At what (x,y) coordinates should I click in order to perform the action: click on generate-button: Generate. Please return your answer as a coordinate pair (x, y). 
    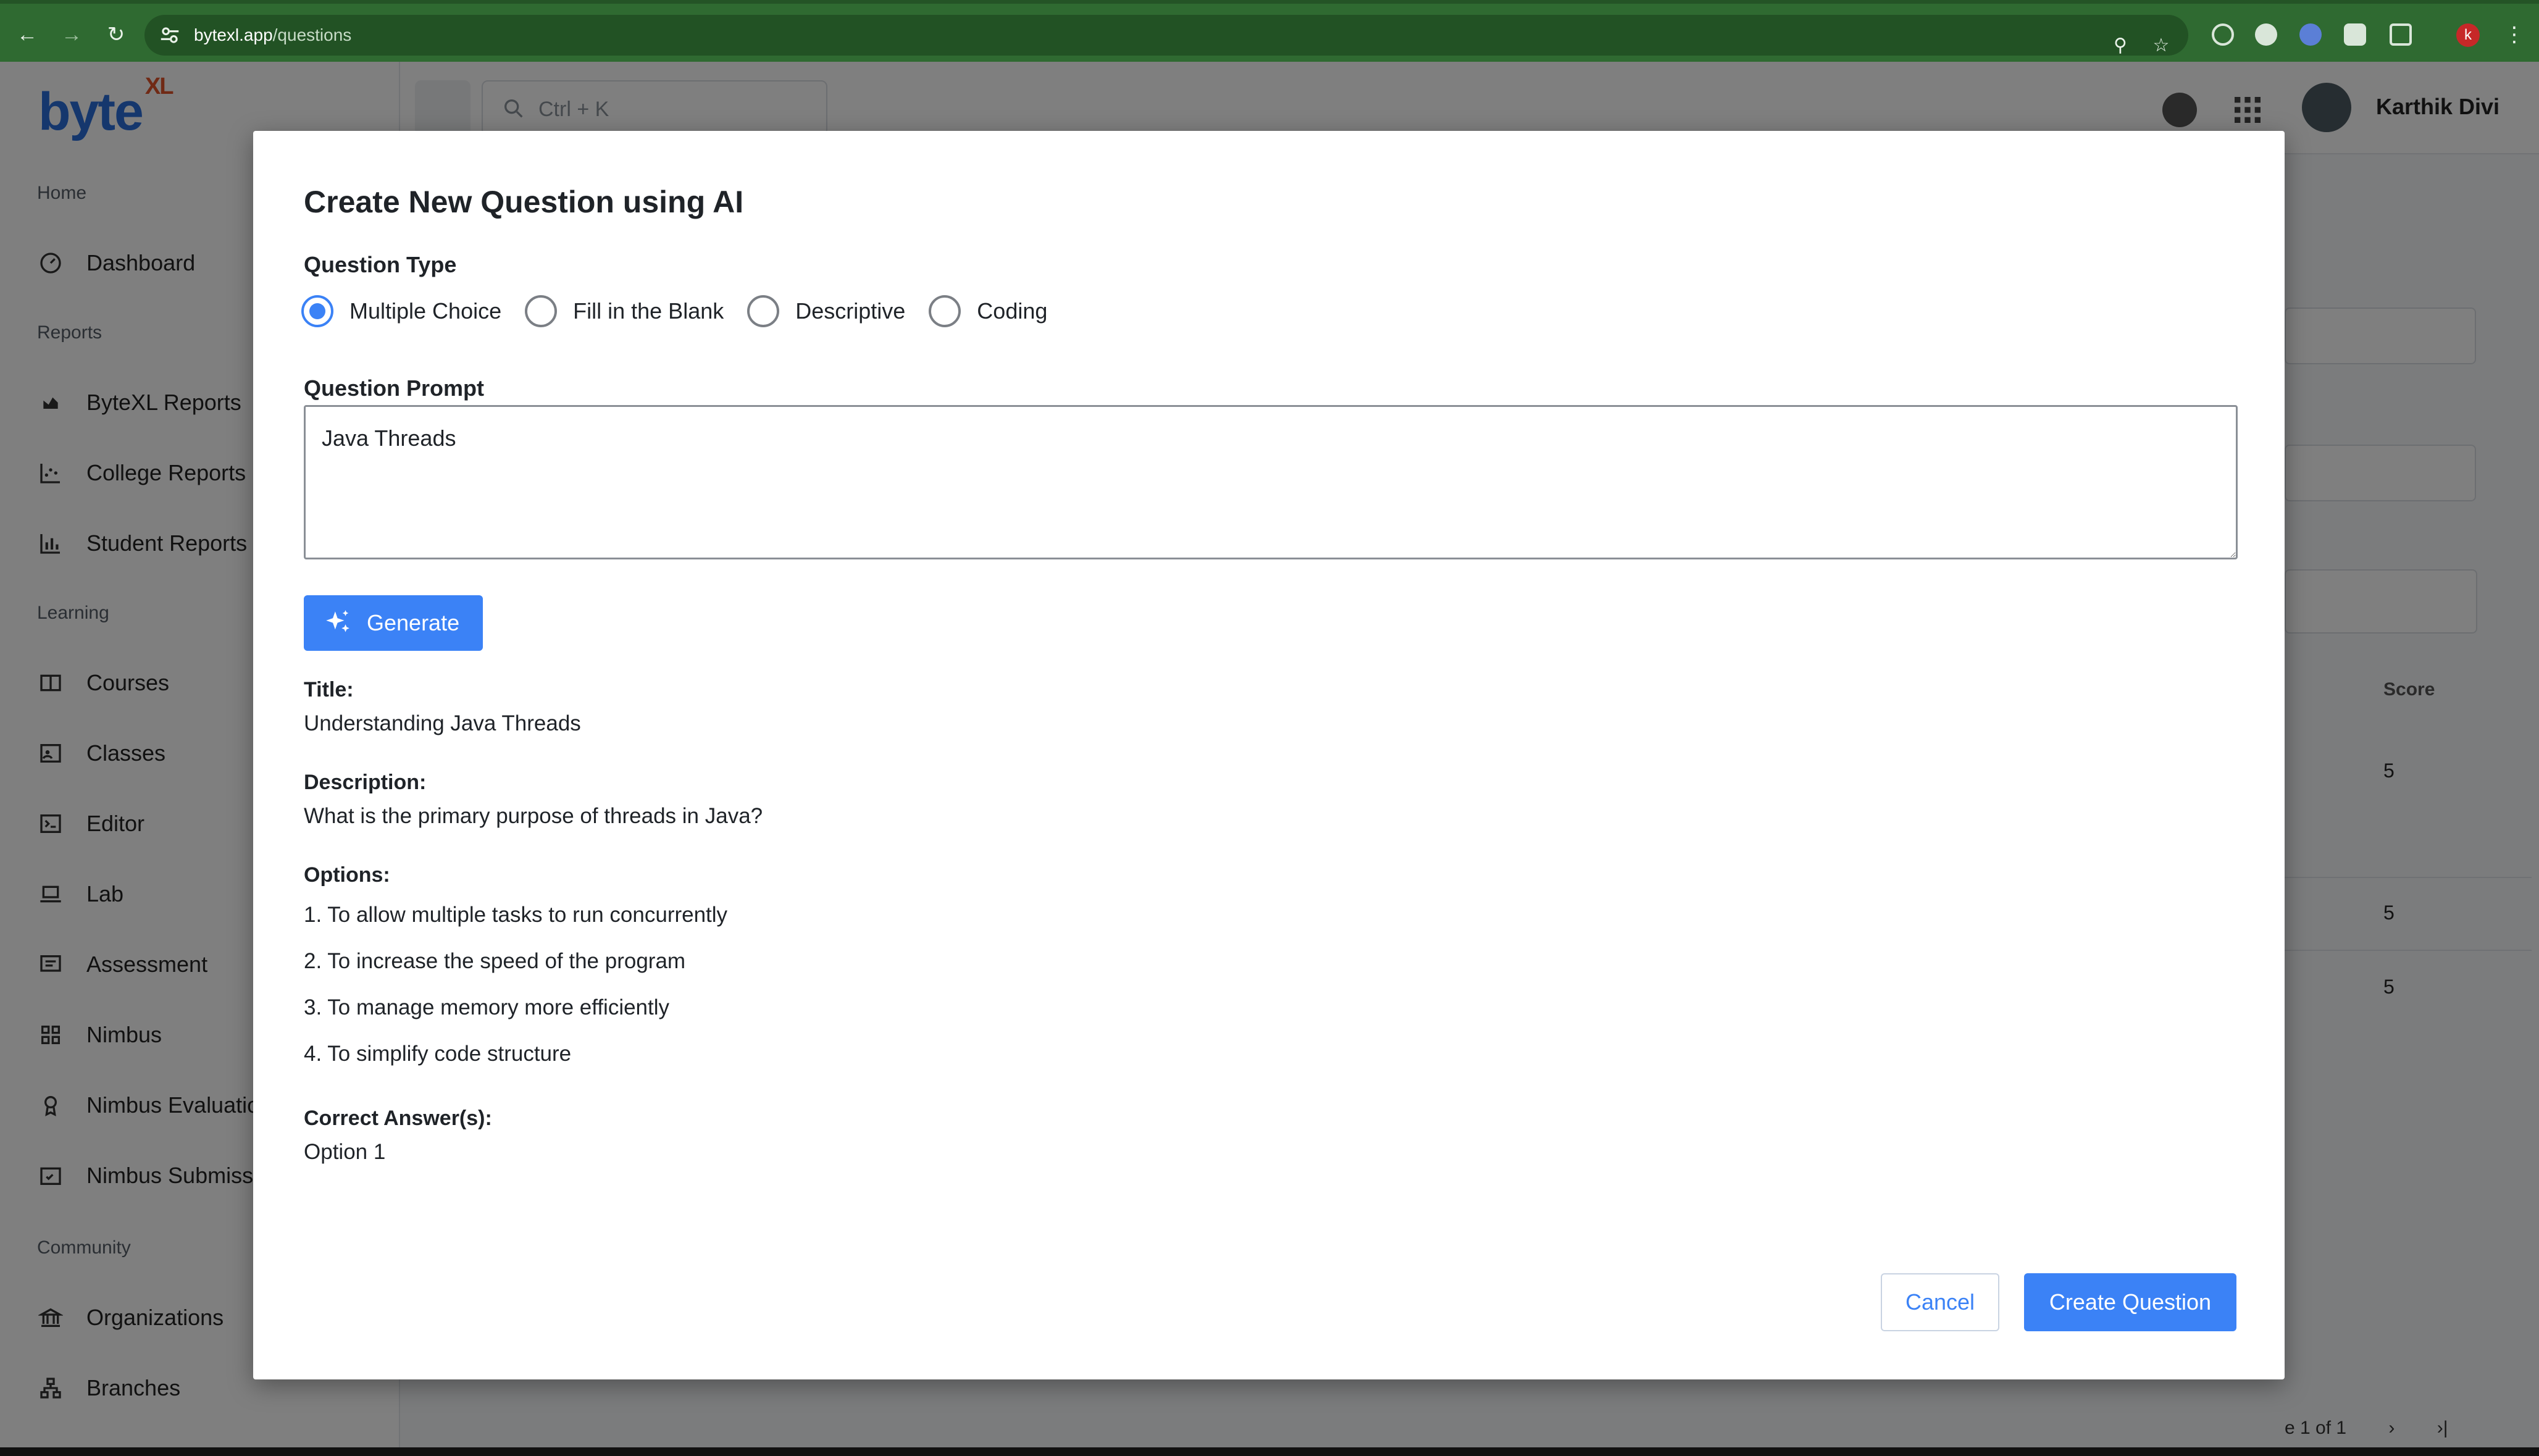
    Looking at the image, I should click on (393, 623).